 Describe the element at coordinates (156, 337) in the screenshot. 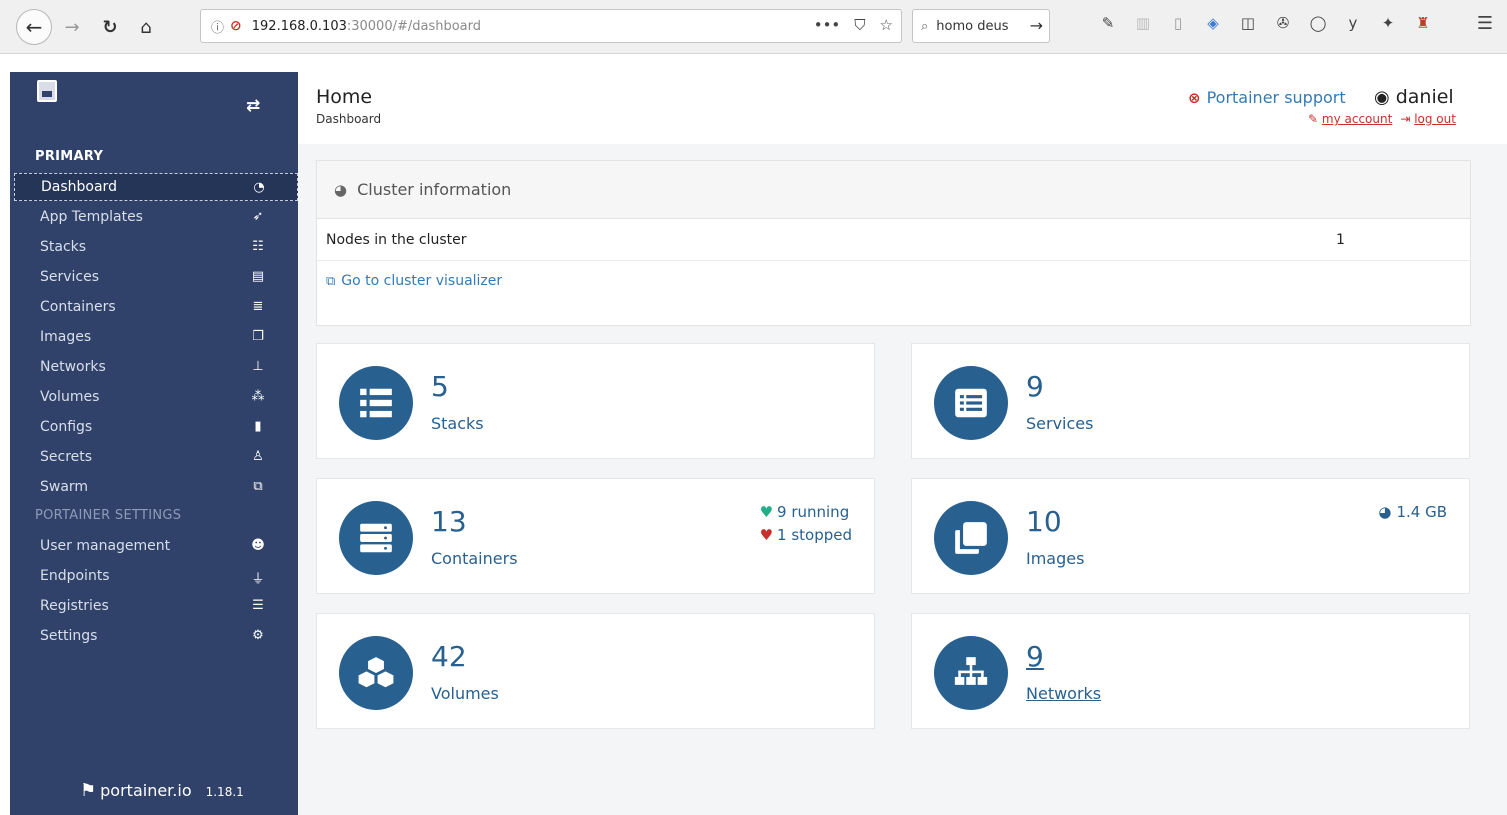

I see `sidebar-item-images: Images ❐` at that location.